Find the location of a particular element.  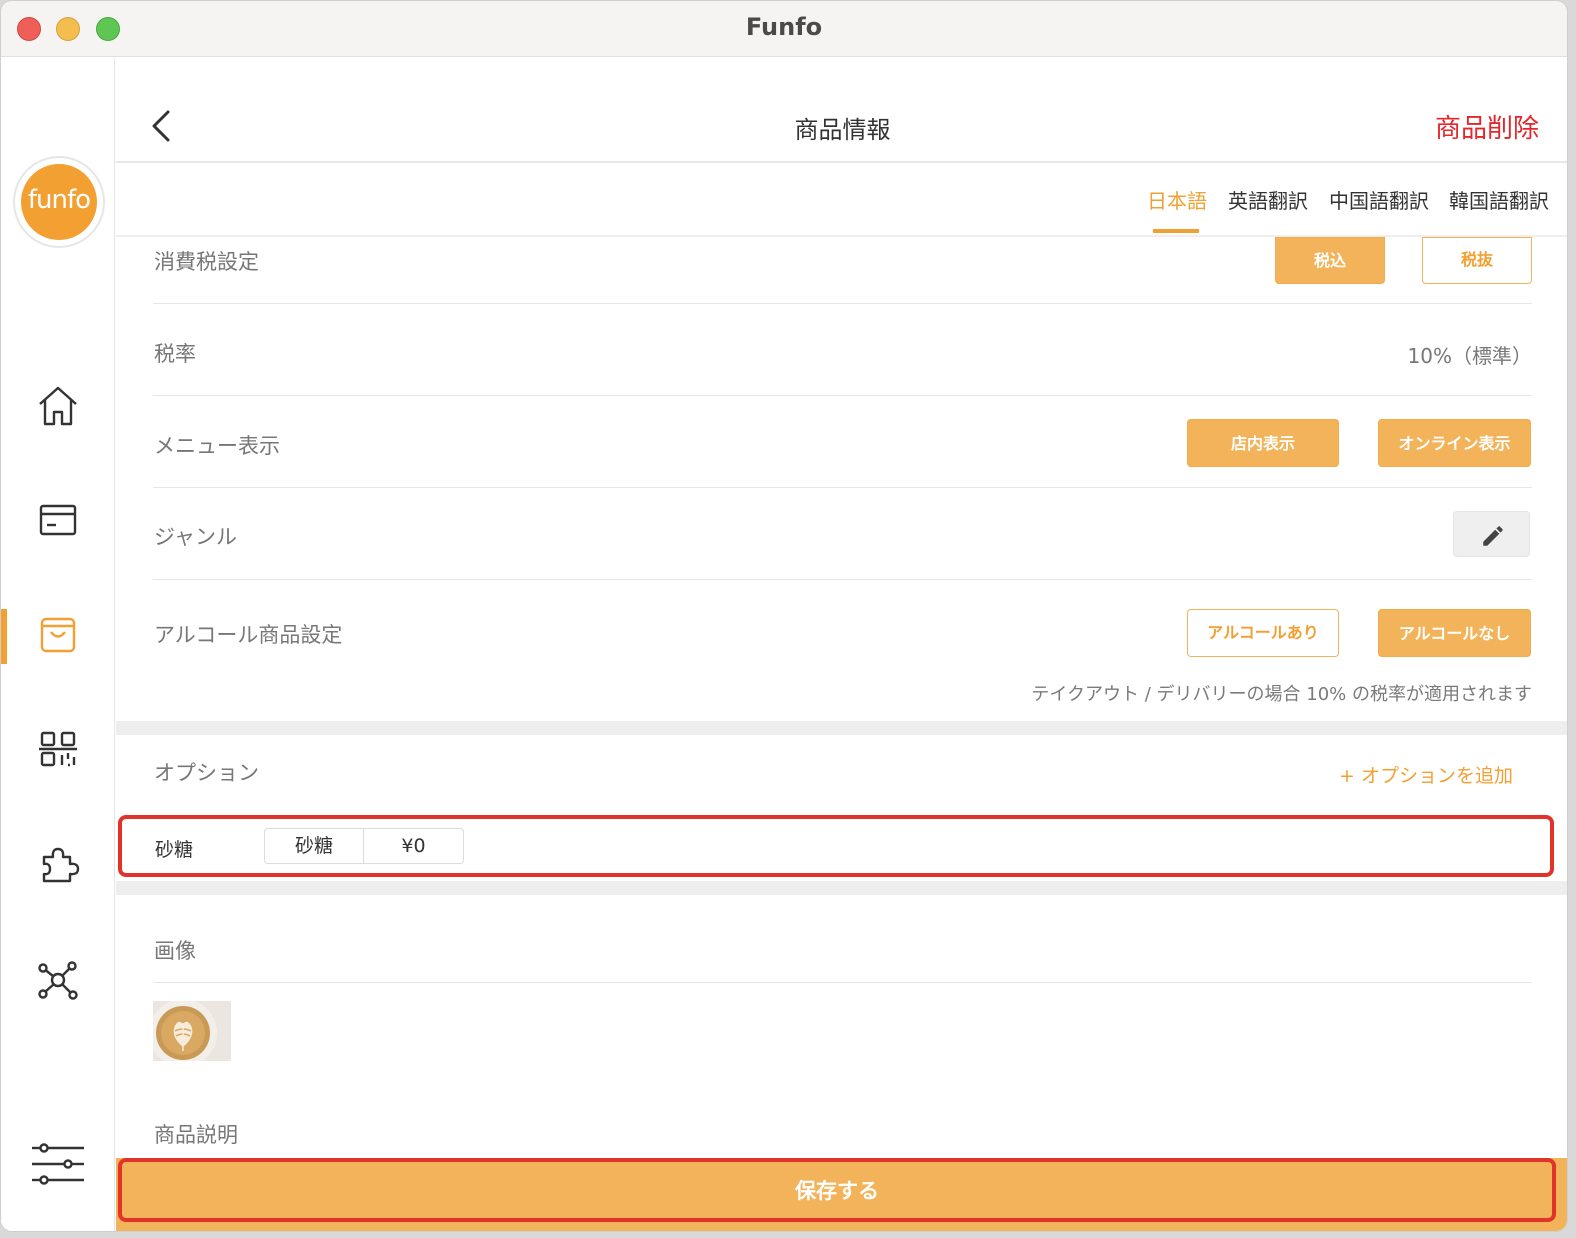

sliders-icon is located at coordinates (58, 1164).